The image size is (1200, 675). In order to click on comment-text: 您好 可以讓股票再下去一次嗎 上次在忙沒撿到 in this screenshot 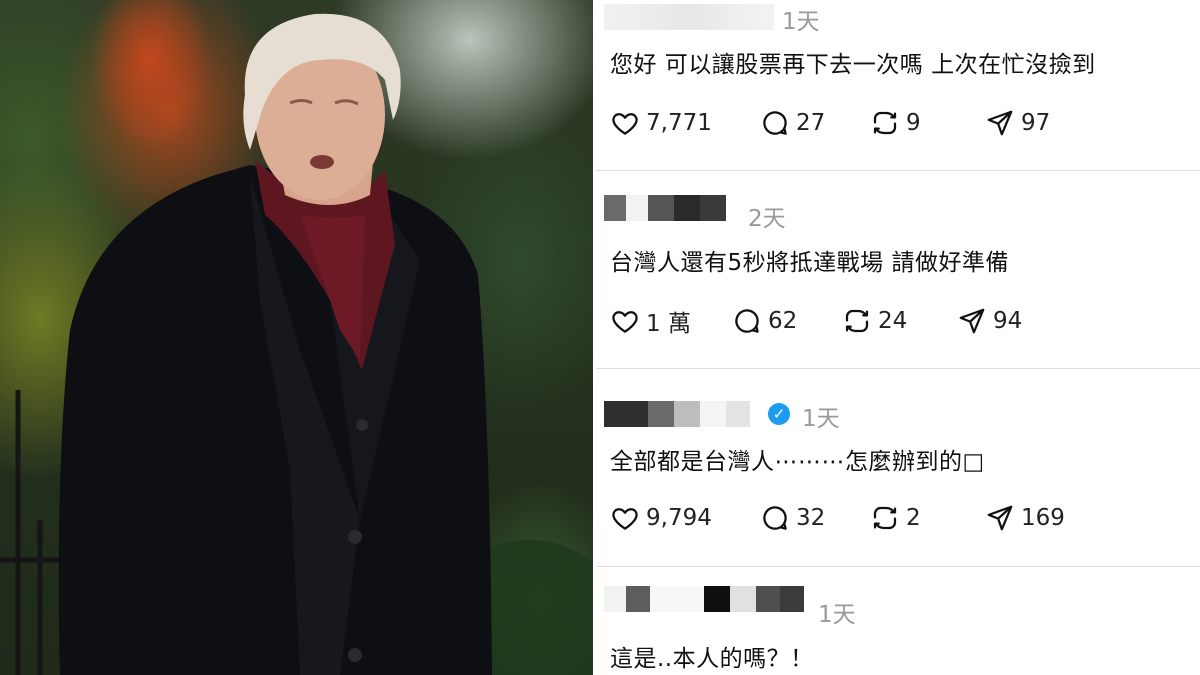, I will do `click(853, 65)`.